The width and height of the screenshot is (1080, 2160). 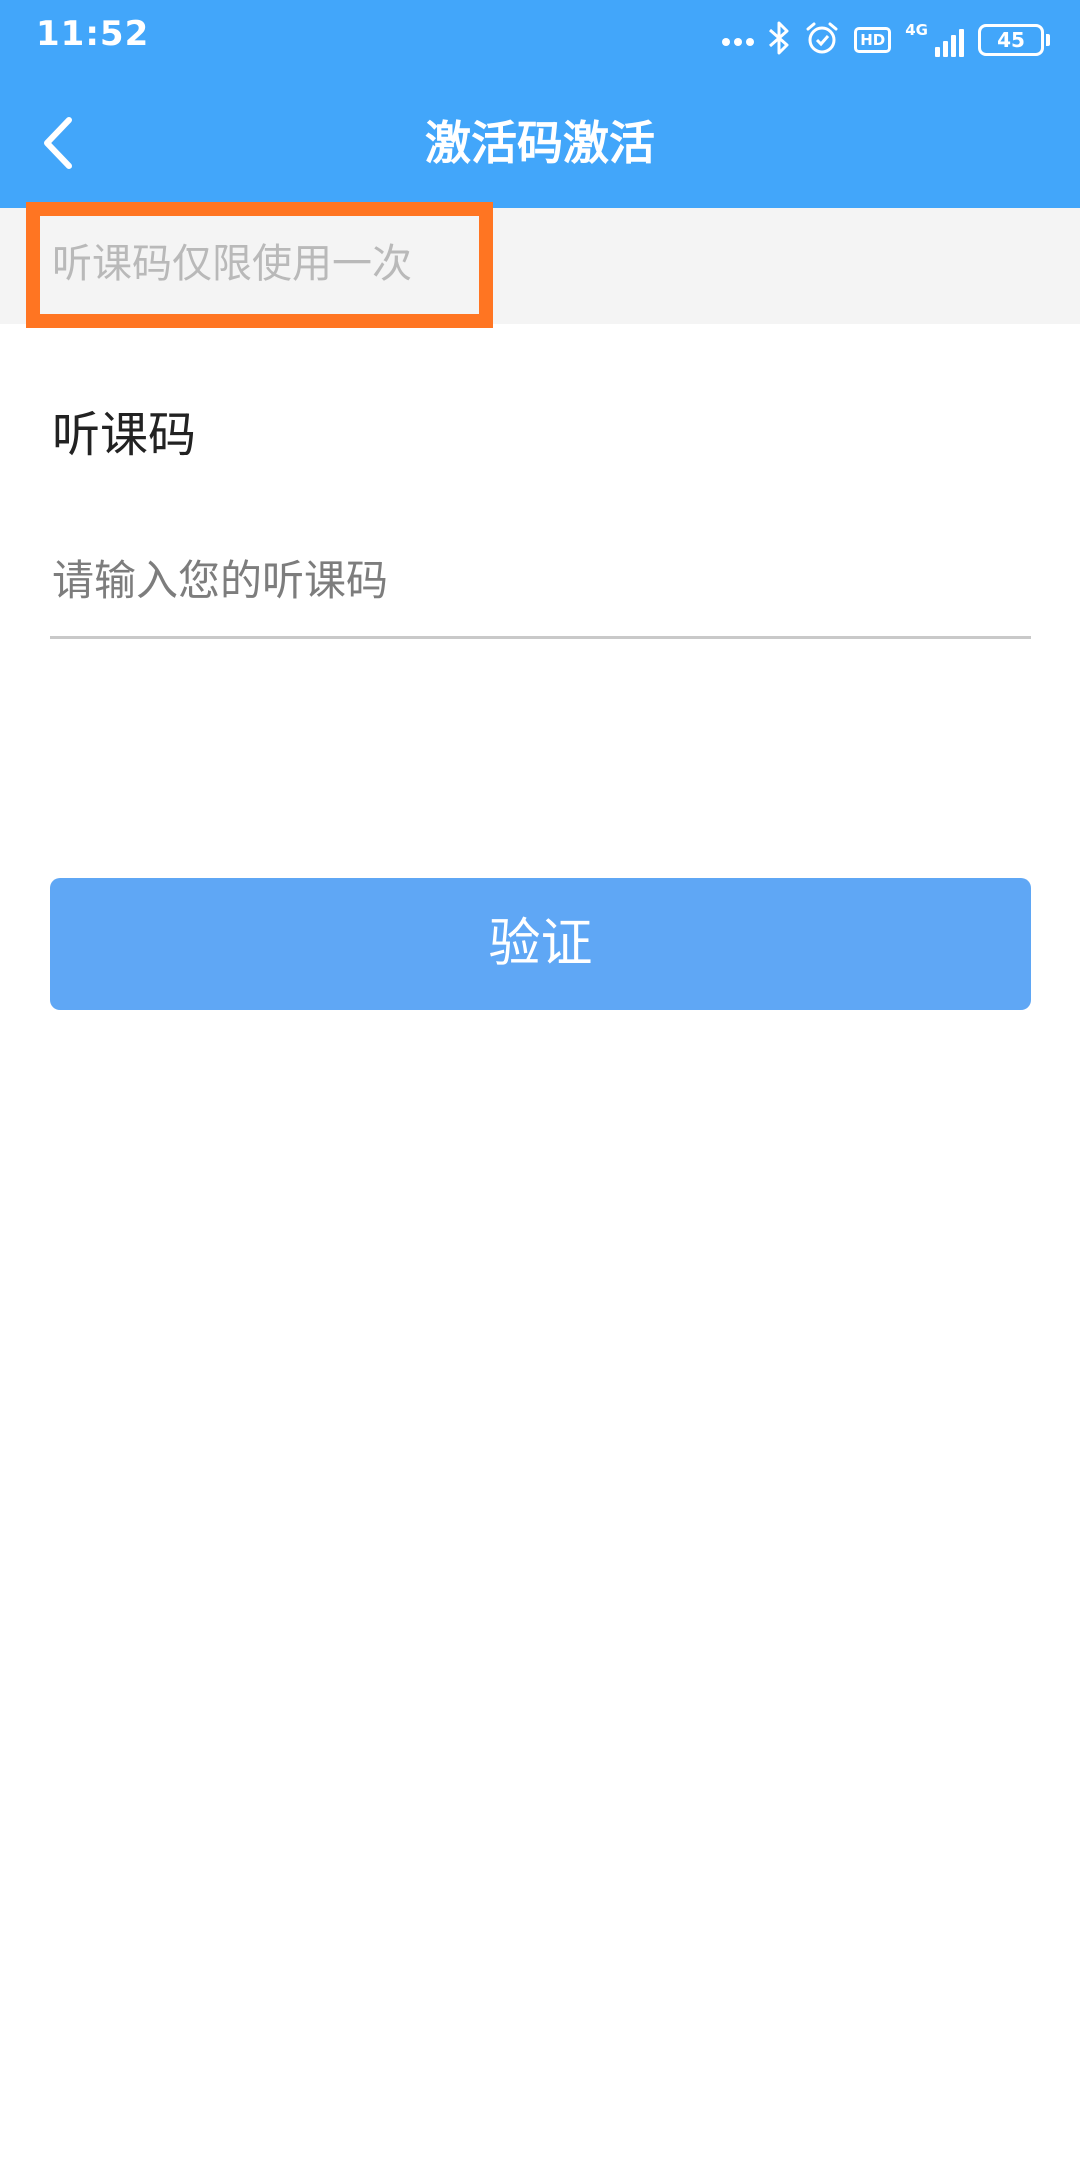 What do you see at coordinates (736, 40) in the screenshot?
I see `more-dots-icon` at bounding box center [736, 40].